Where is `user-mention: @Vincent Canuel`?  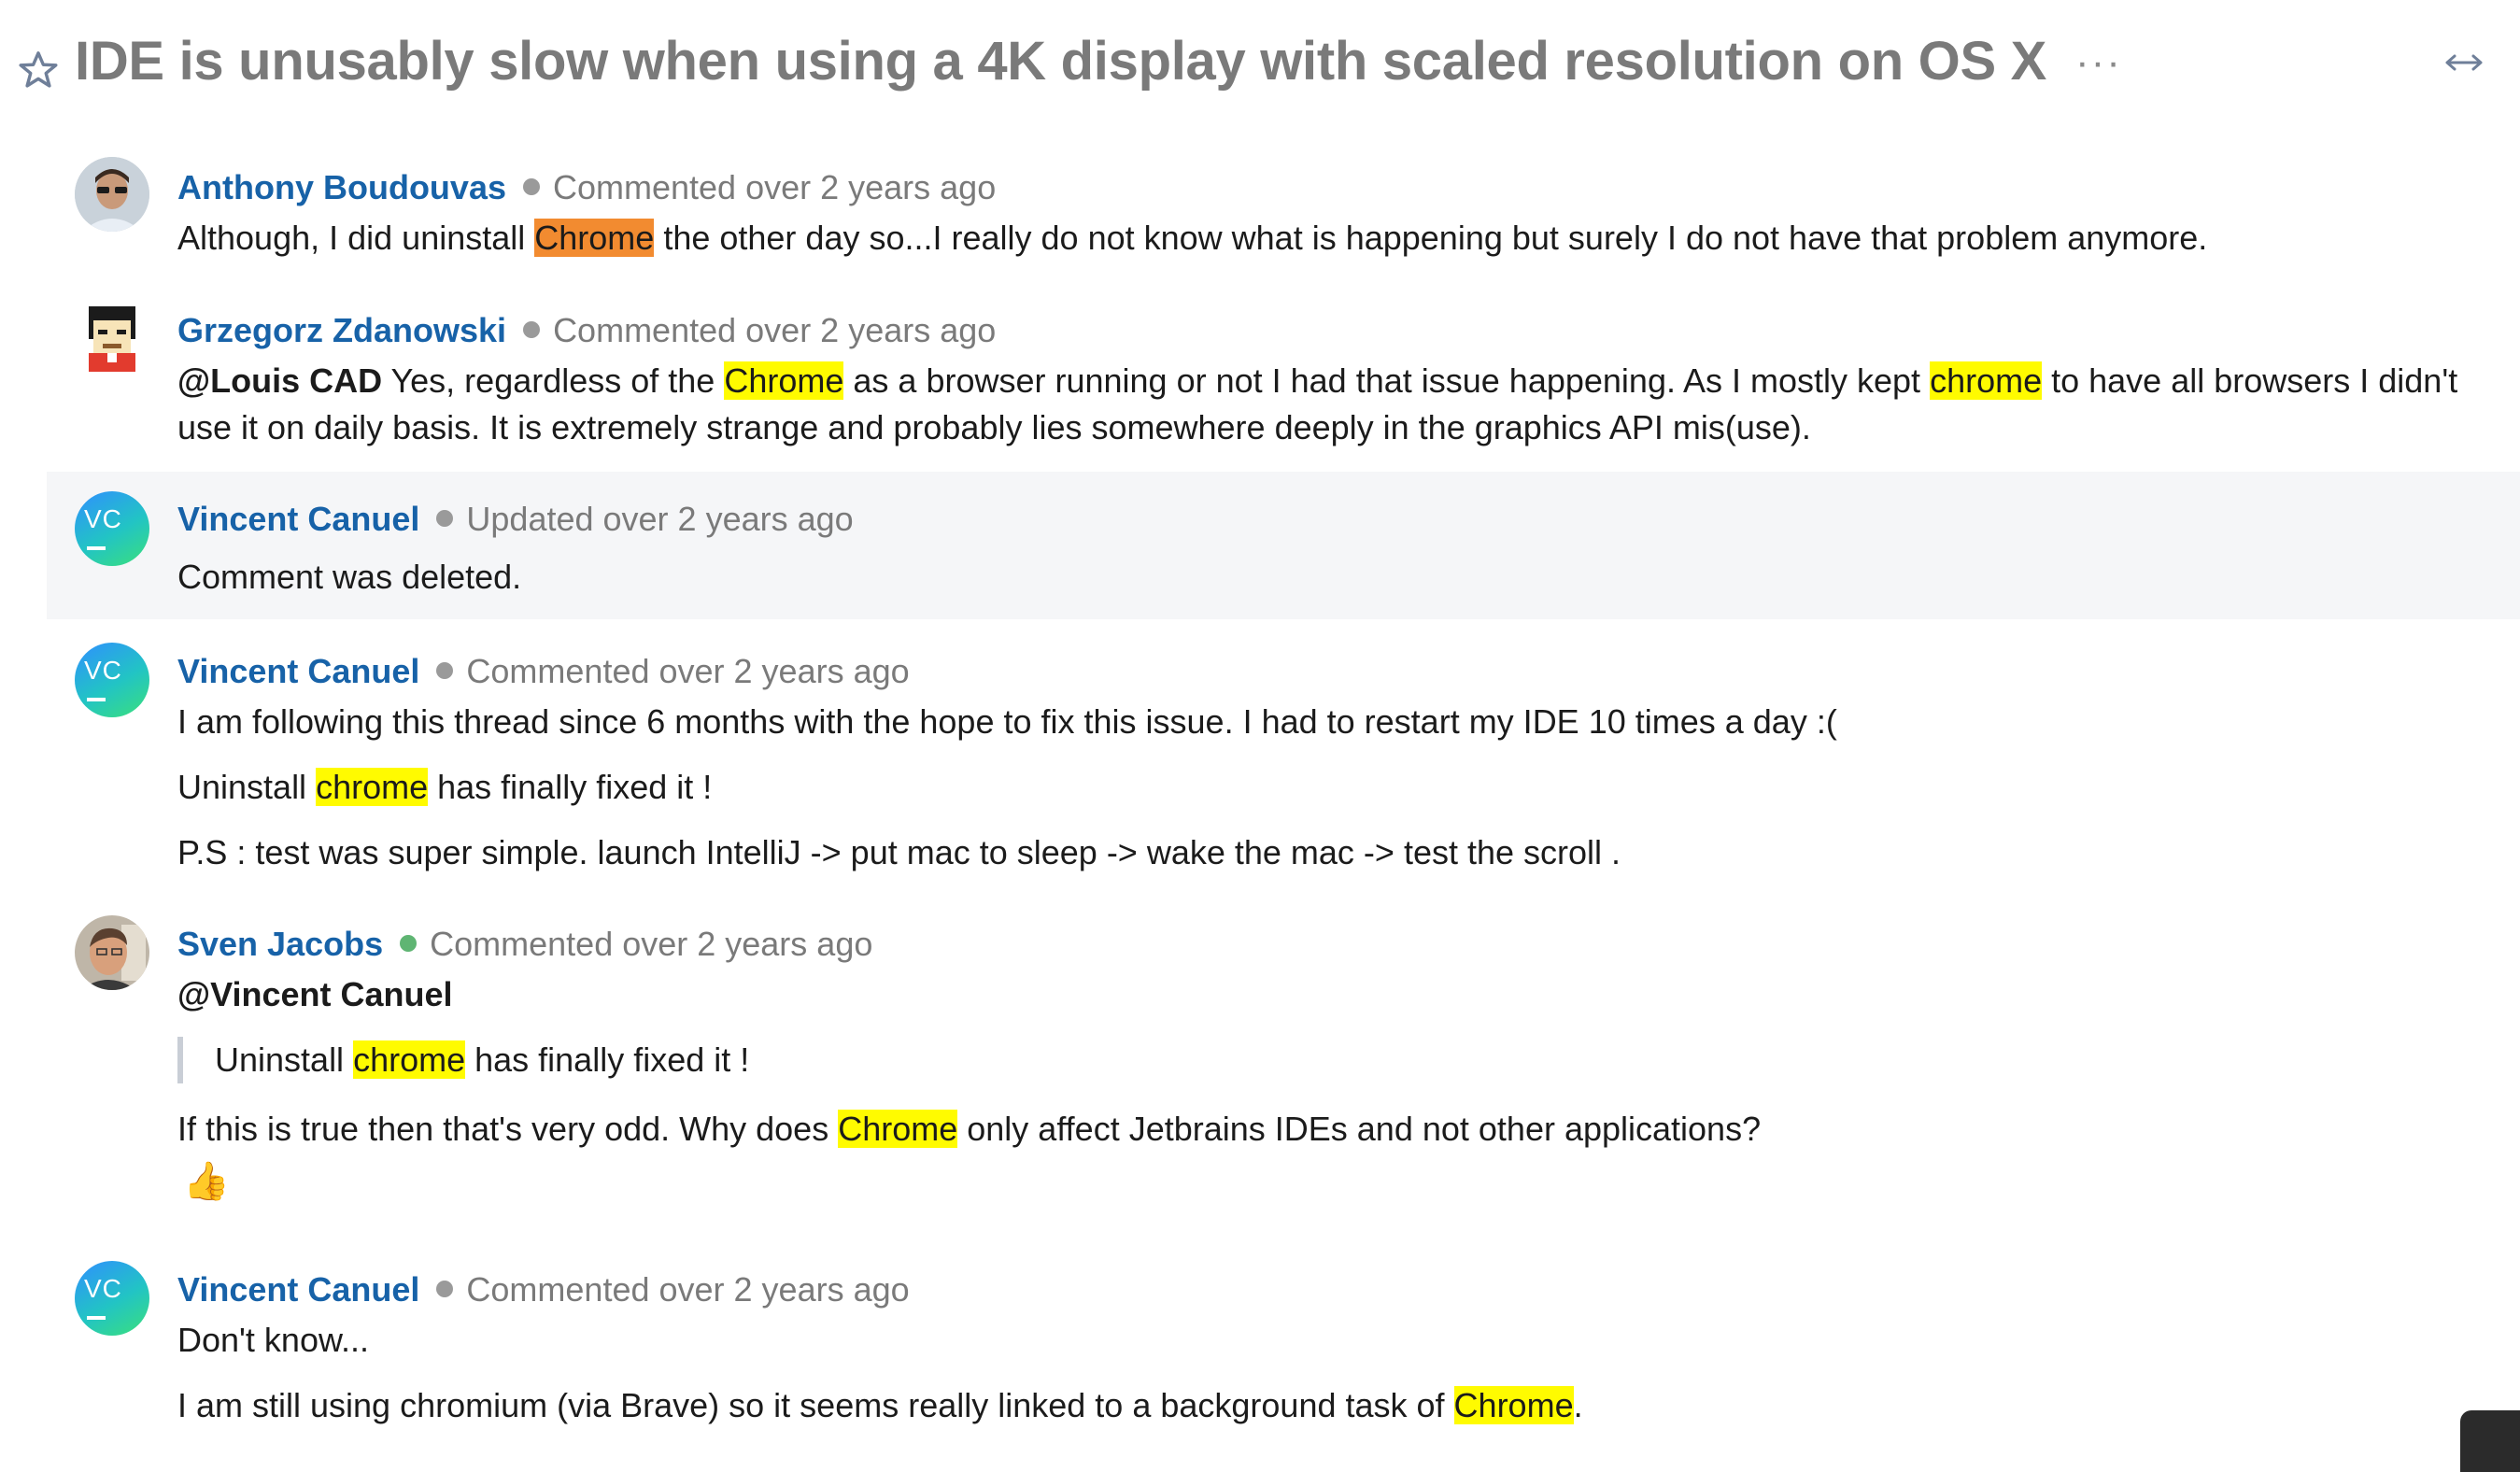
user-mention: @Vincent Canuel is located at coordinates (1345, 994).